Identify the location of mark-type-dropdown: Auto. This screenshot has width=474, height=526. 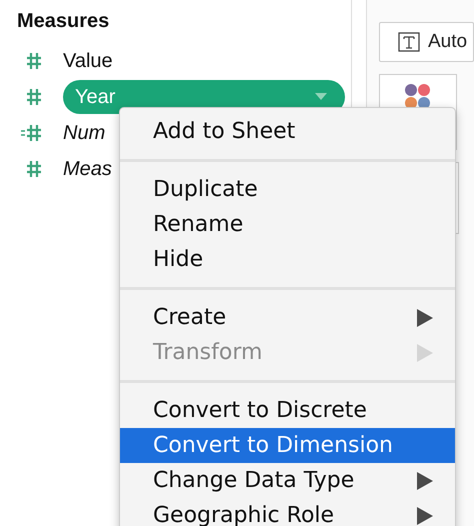
(426, 42).